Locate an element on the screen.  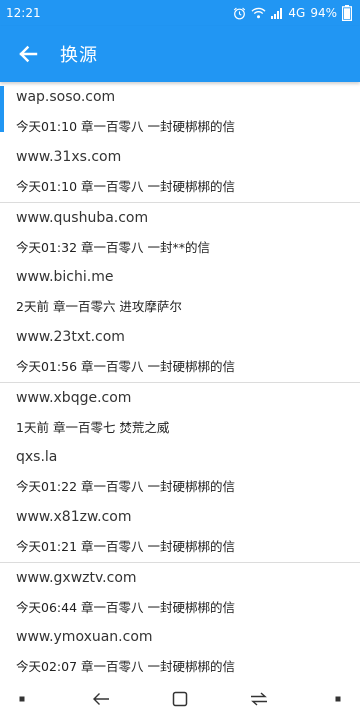
status-icons: 4G 94% is located at coordinates (292, 13).